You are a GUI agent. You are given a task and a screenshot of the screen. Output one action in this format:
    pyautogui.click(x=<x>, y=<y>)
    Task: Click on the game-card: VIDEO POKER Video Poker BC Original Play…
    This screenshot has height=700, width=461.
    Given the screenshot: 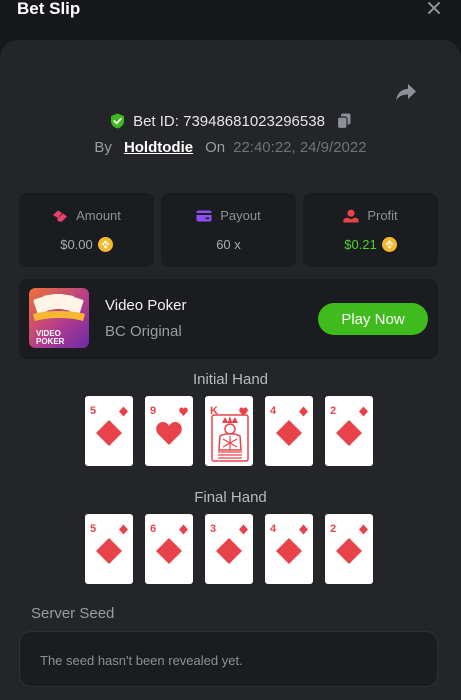 What is the action you would take?
    pyautogui.click(x=228, y=319)
    